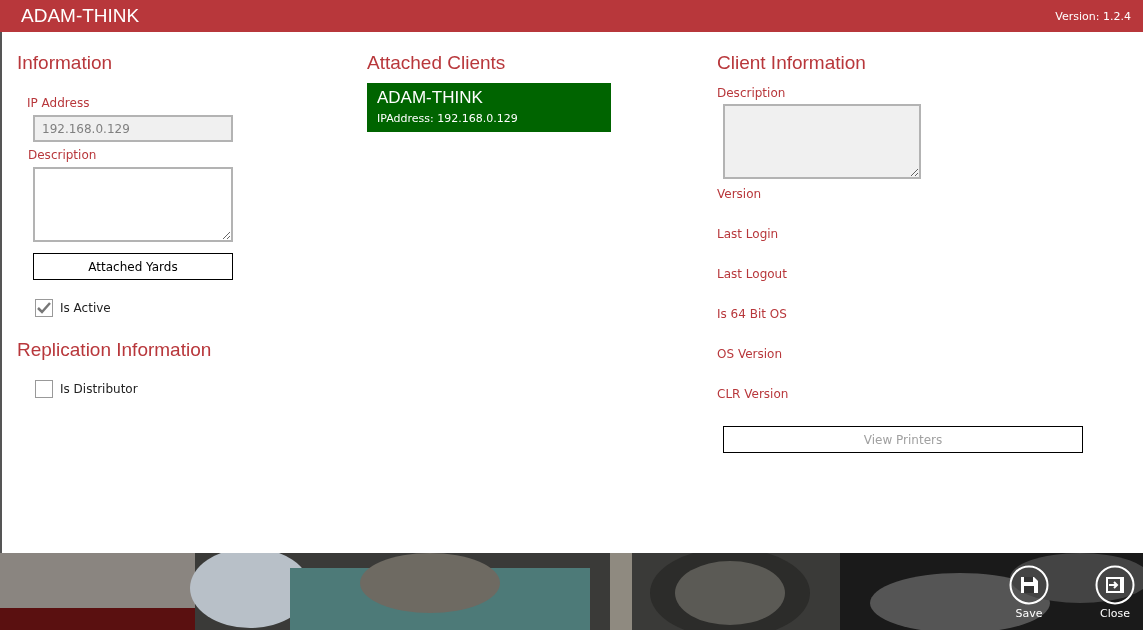 The height and width of the screenshot is (630, 1143). Describe the element at coordinates (1115, 585) in the screenshot. I see `exit-icon` at that location.